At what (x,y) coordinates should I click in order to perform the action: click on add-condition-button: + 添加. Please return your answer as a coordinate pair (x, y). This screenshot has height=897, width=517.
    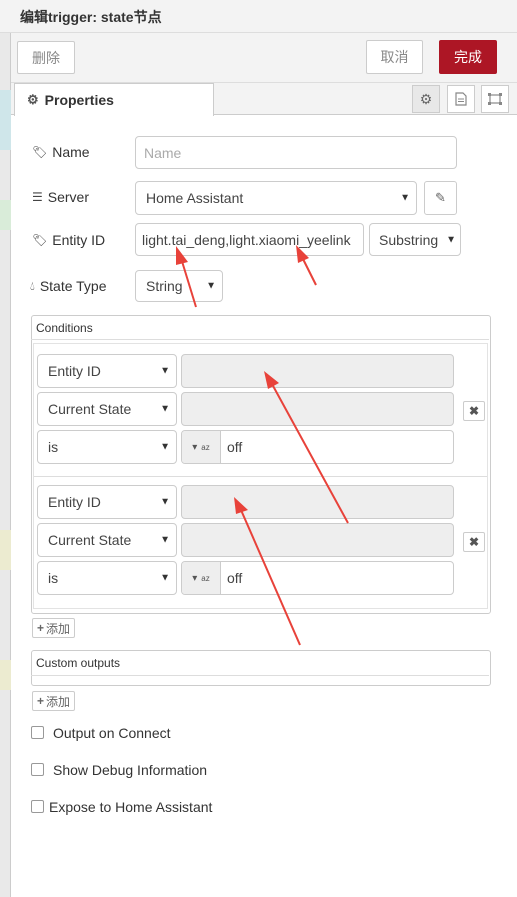
    Looking at the image, I should click on (54, 628).